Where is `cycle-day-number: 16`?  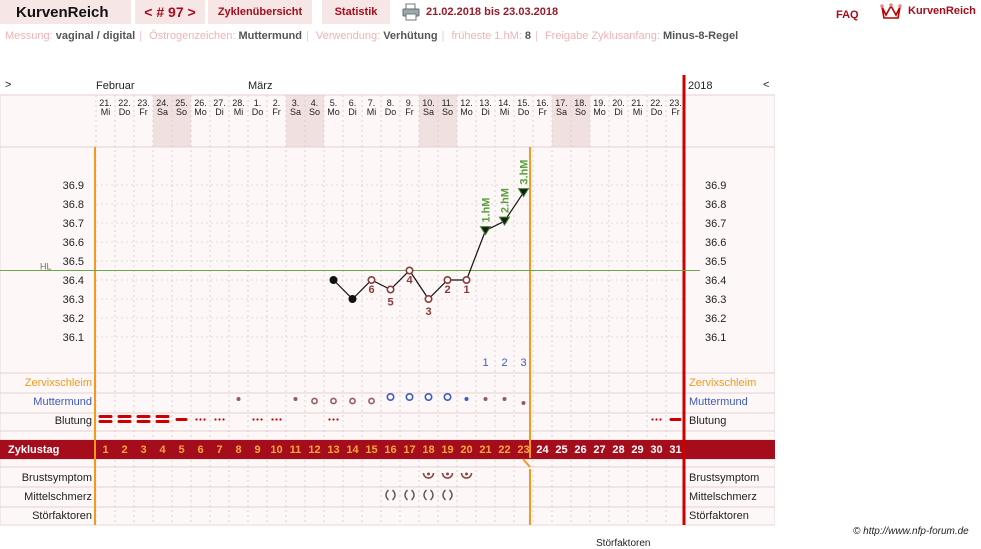
cycle-day-number: 16 is located at coordinates (390, 450).